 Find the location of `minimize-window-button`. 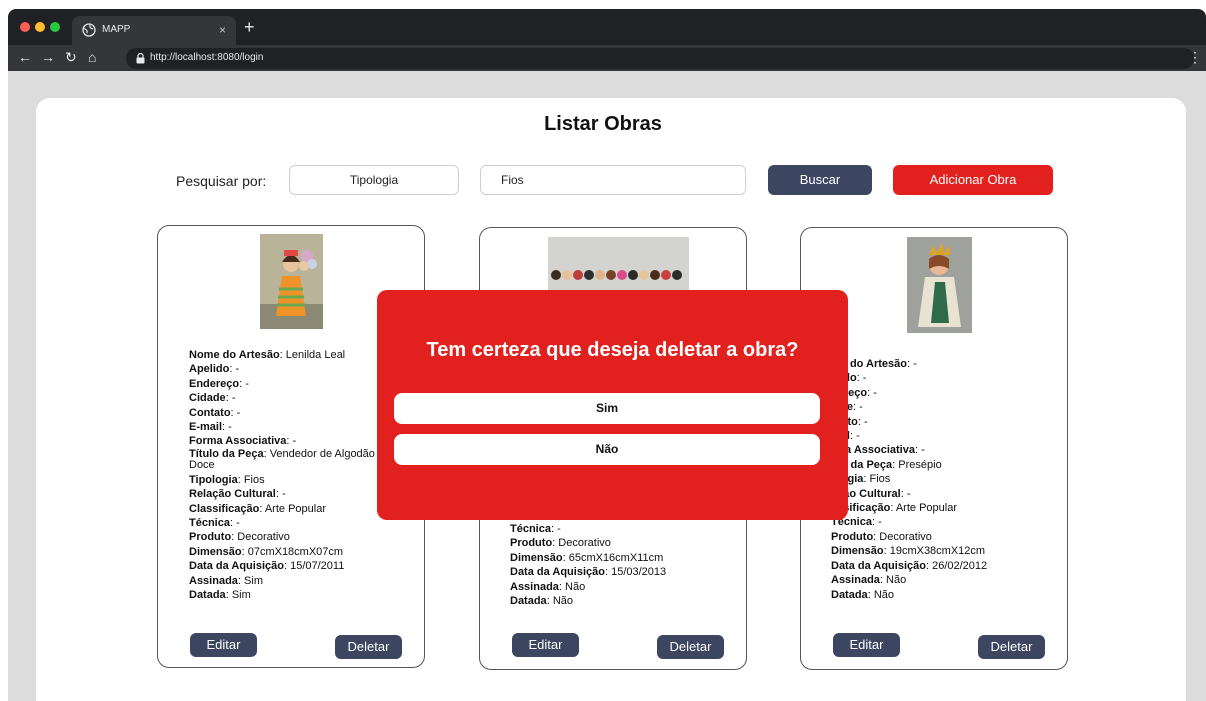

minimize-window-button is located at coordinates (40, 27).